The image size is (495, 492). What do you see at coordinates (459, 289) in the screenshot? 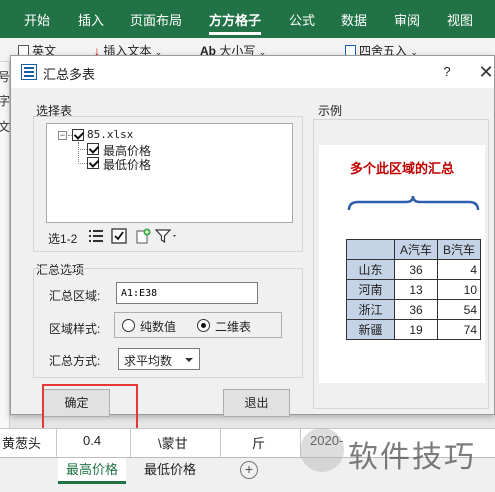
I see `table-cell: 10` at bounding box center [459, 289].